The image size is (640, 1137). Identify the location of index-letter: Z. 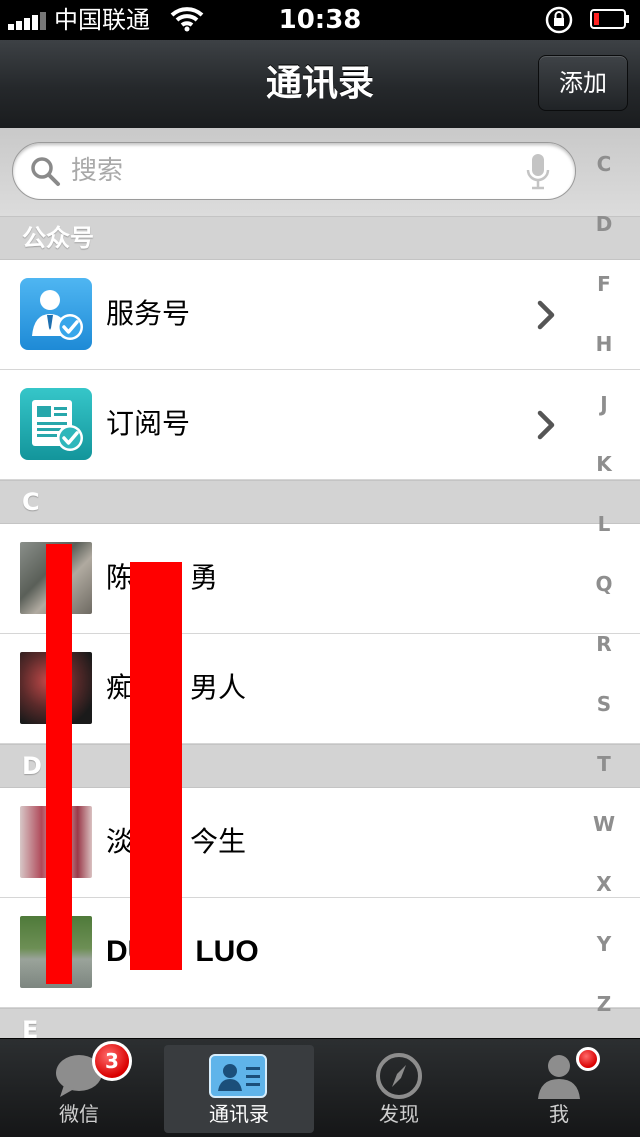
(604, 1004).